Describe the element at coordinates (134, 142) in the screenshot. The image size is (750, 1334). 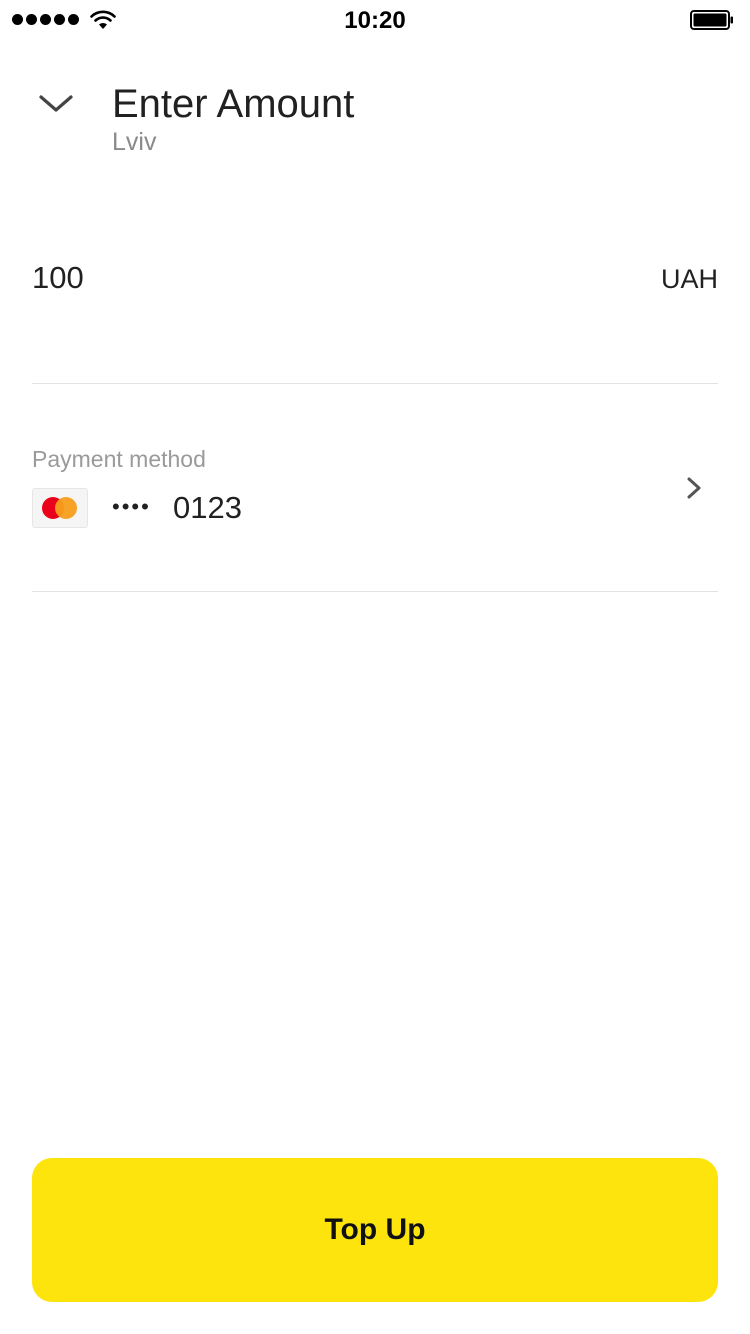
I see `page-subtitle: Lviv` at that location.